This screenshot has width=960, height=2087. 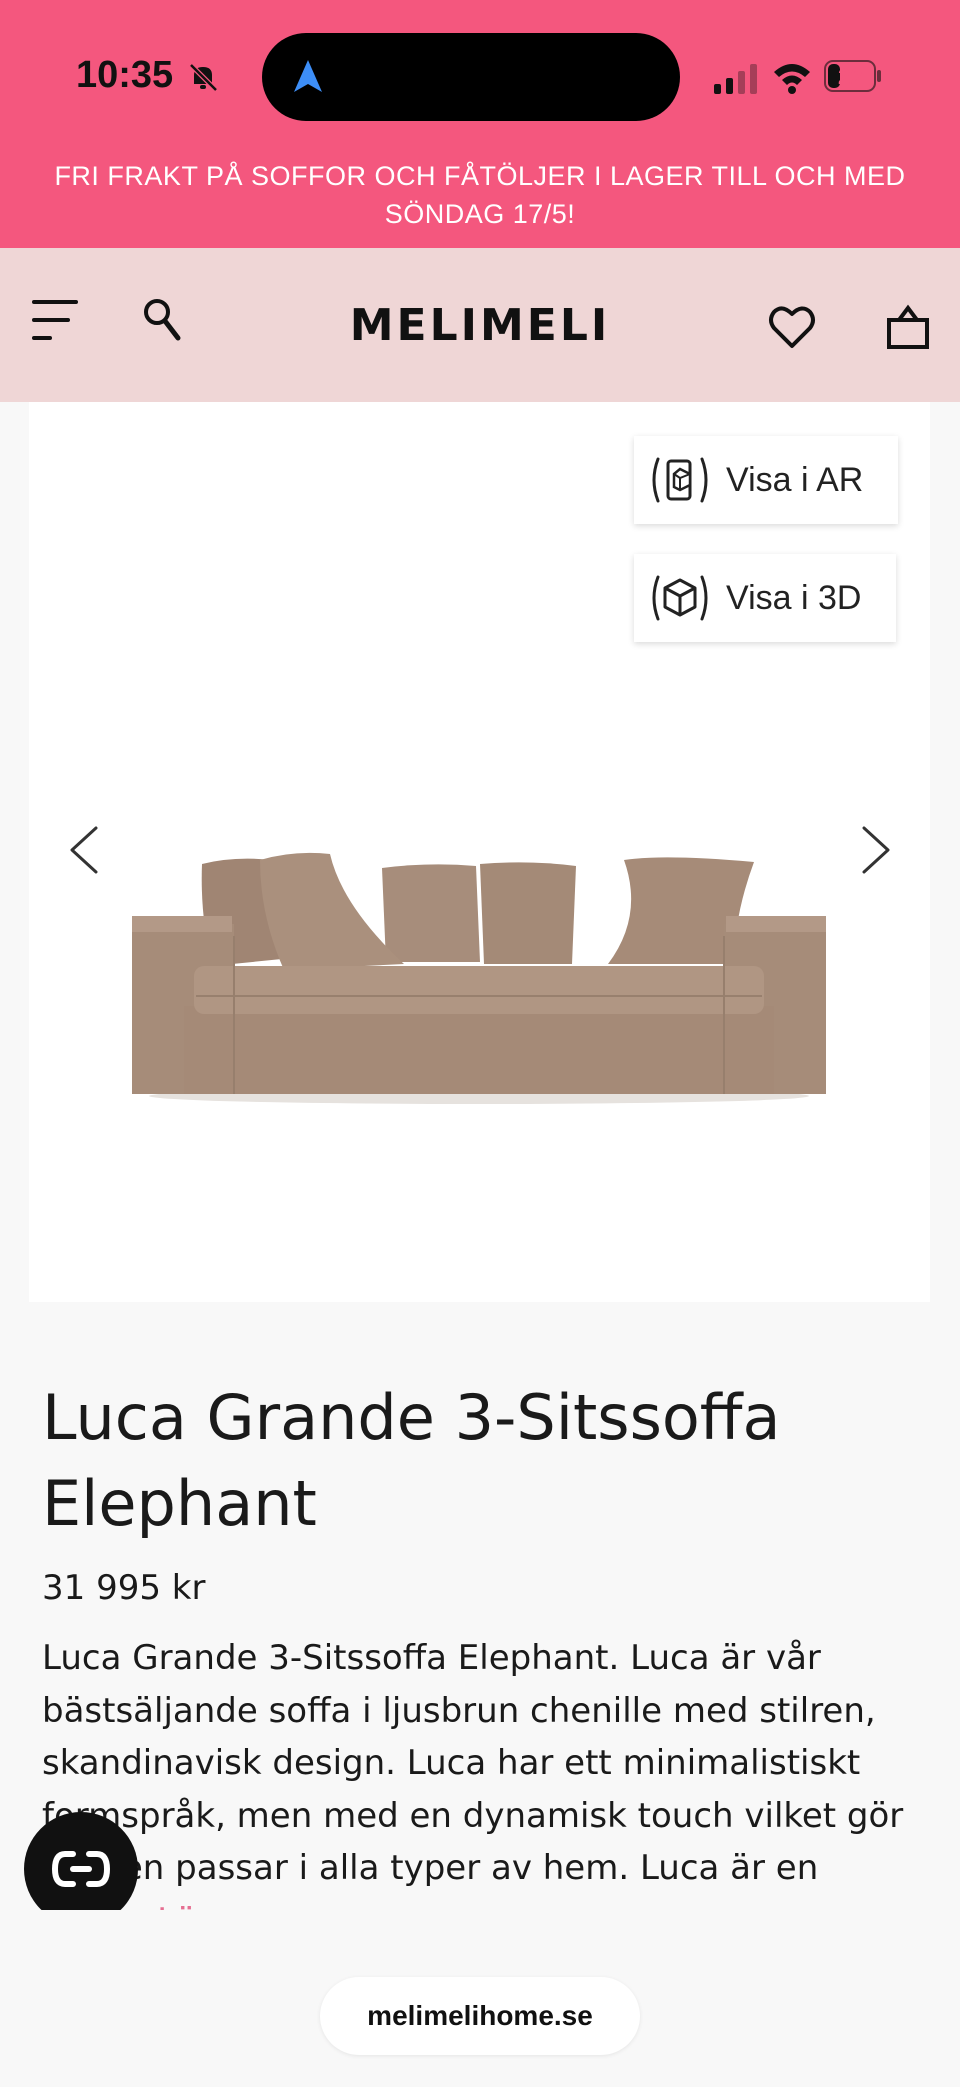 I want to click on address-bar: melimelihome.se, so click(x=480, y=2016).